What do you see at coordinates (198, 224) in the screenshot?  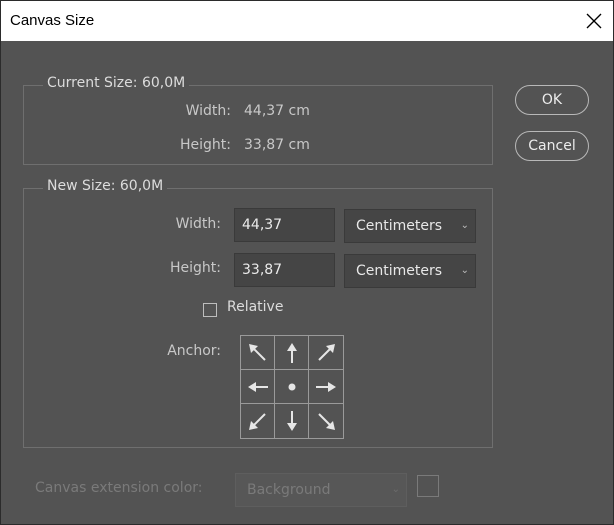 I see `new-width-label: Width:` at bounding box center [198, 224].